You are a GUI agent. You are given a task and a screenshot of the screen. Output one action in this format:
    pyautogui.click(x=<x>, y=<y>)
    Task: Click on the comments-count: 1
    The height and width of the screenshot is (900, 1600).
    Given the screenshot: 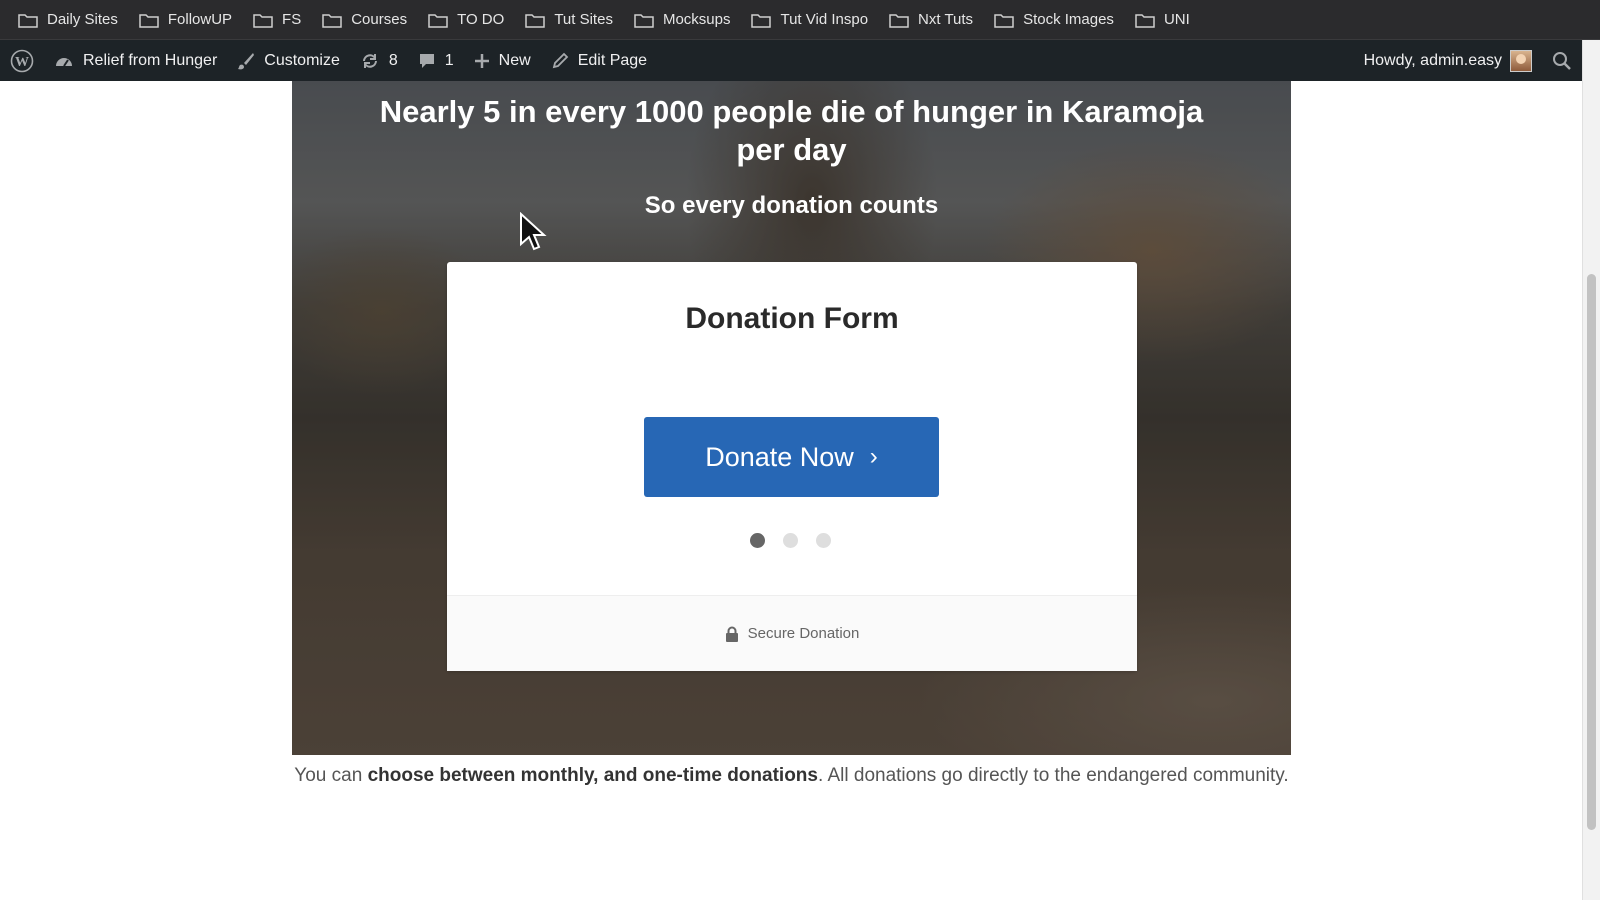 What is the action you would take?
    pyautogui.click(x=449, y=60)
    